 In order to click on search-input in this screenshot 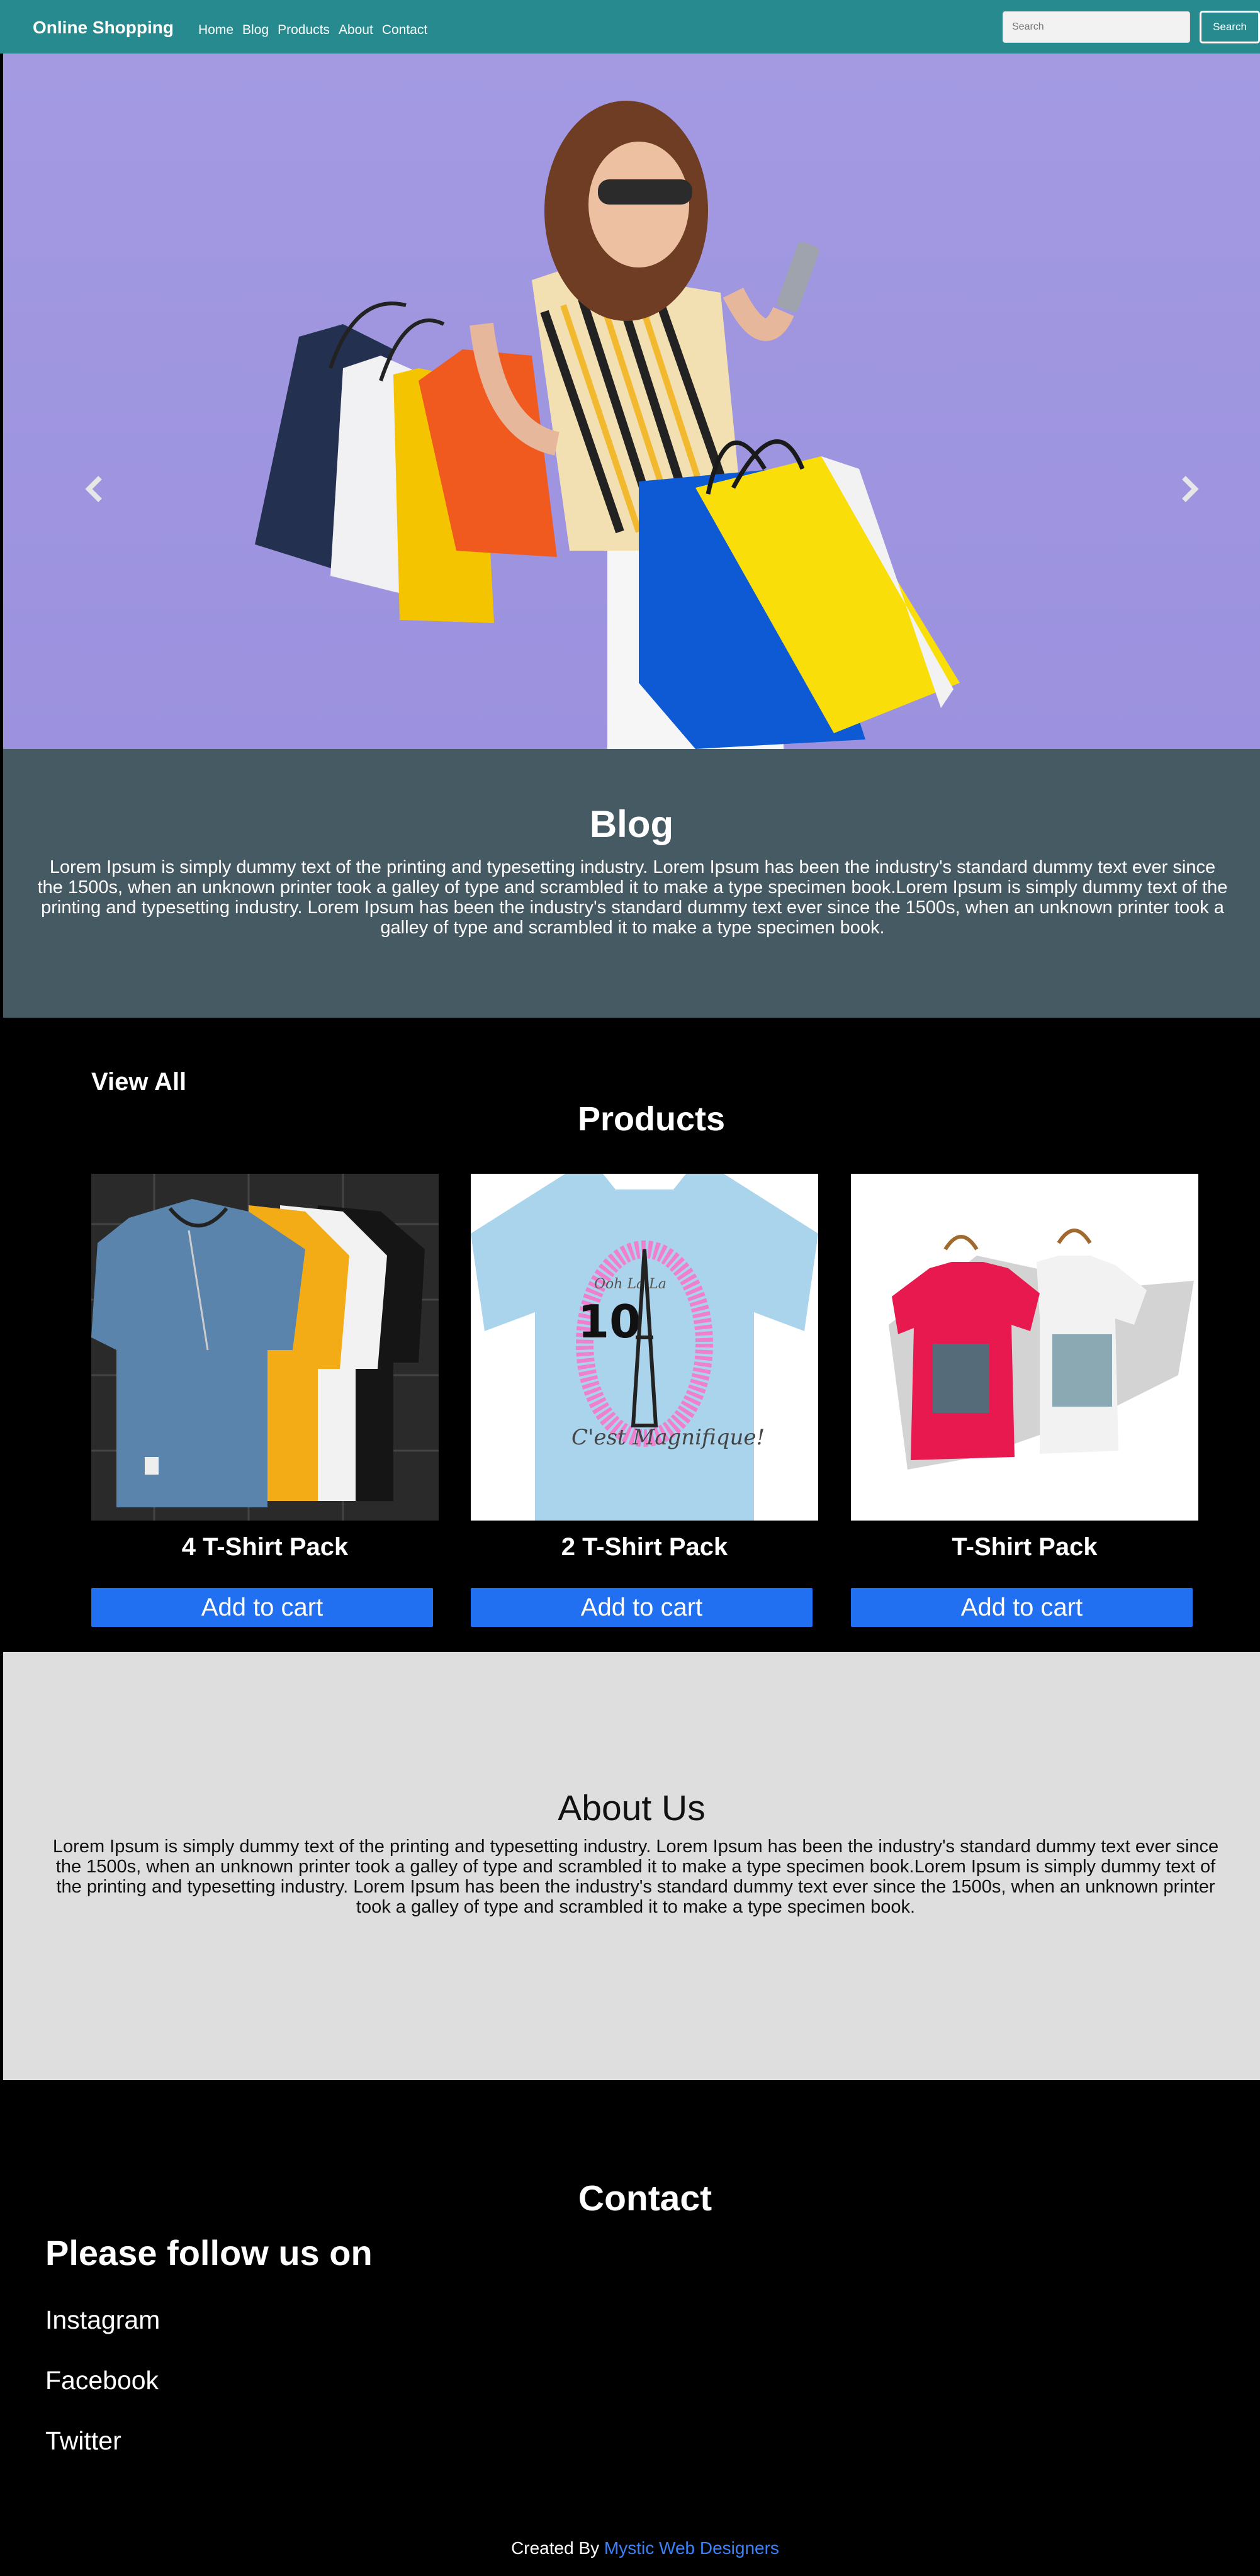, I will do `click(1096, 27)`.